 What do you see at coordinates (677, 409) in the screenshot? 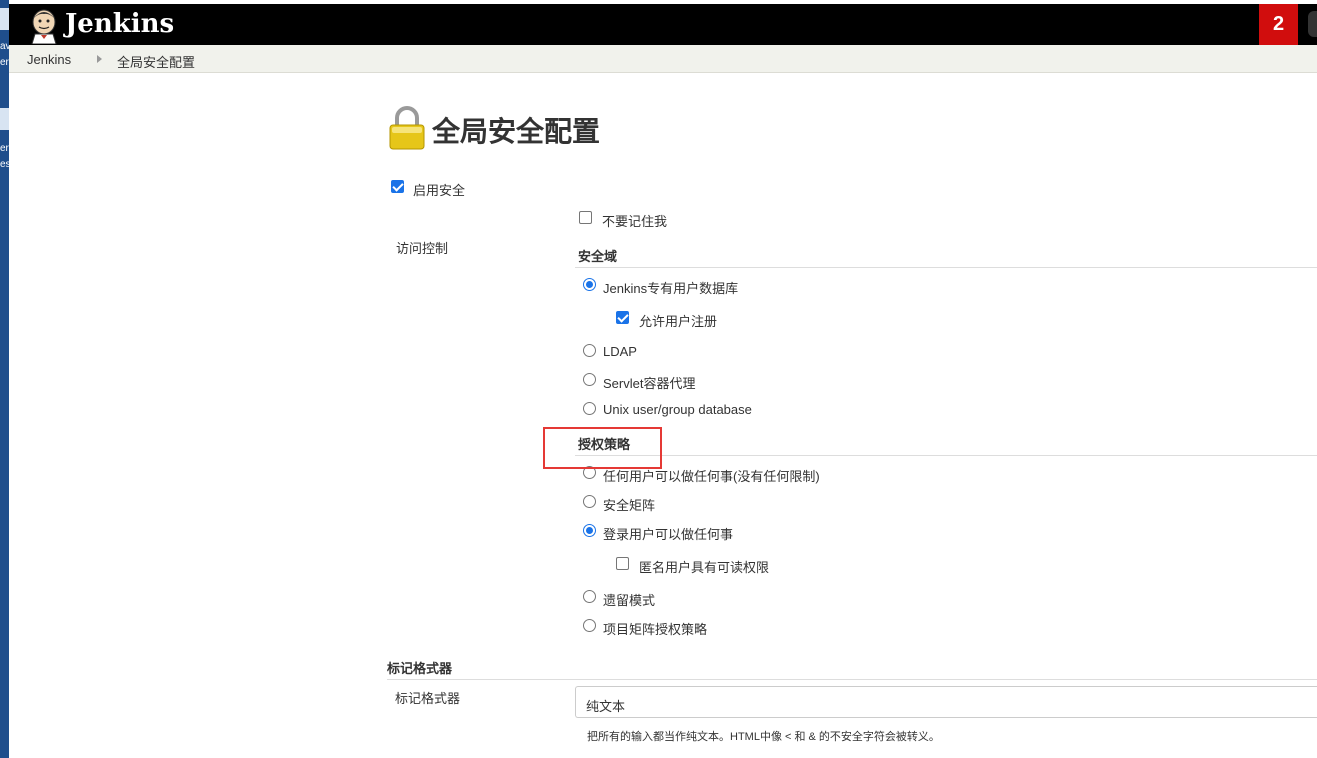
I see `realm-unix-label: Unix user/group database` at bounding box center [677, 409].